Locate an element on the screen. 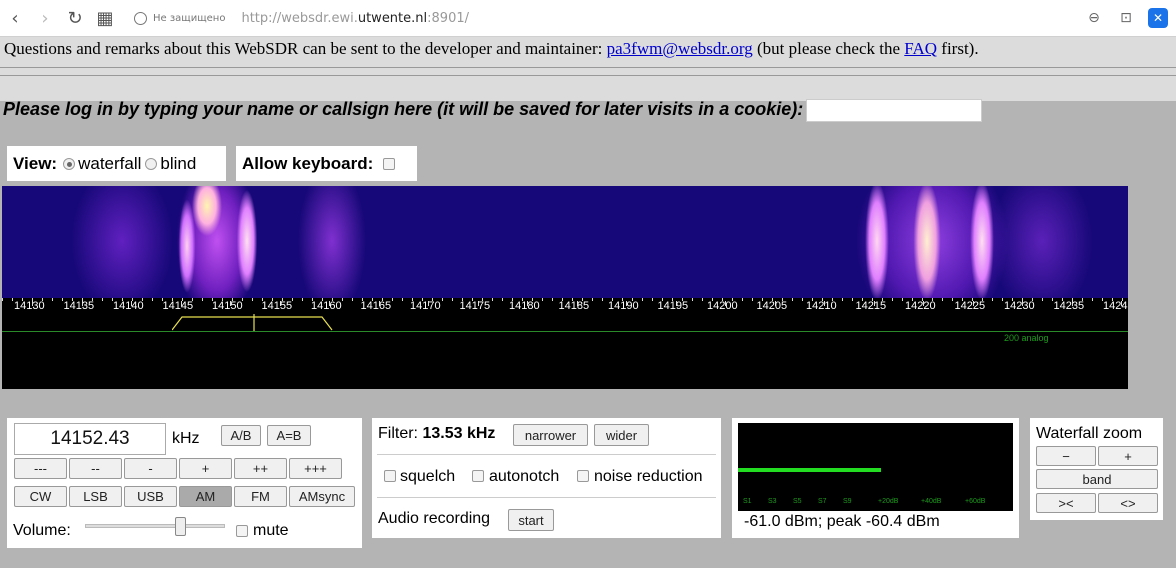 The width and height of the screenshot is (1176, 568). squelch-checkbox is located at coordinates (390, 476).